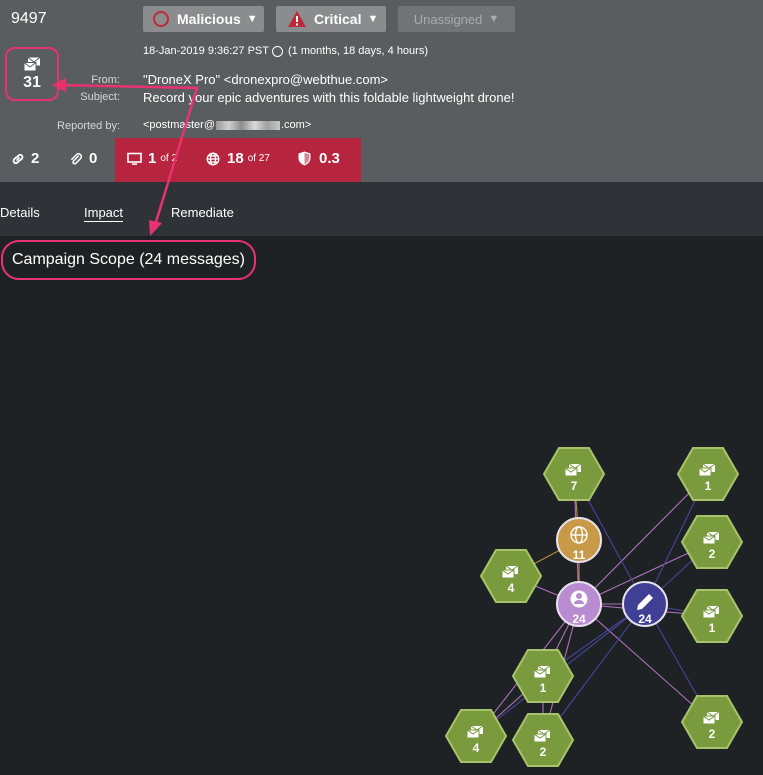  Describe the element at coordinates (511, 576) in the screenshot. I see `message-node: 4` at that location.